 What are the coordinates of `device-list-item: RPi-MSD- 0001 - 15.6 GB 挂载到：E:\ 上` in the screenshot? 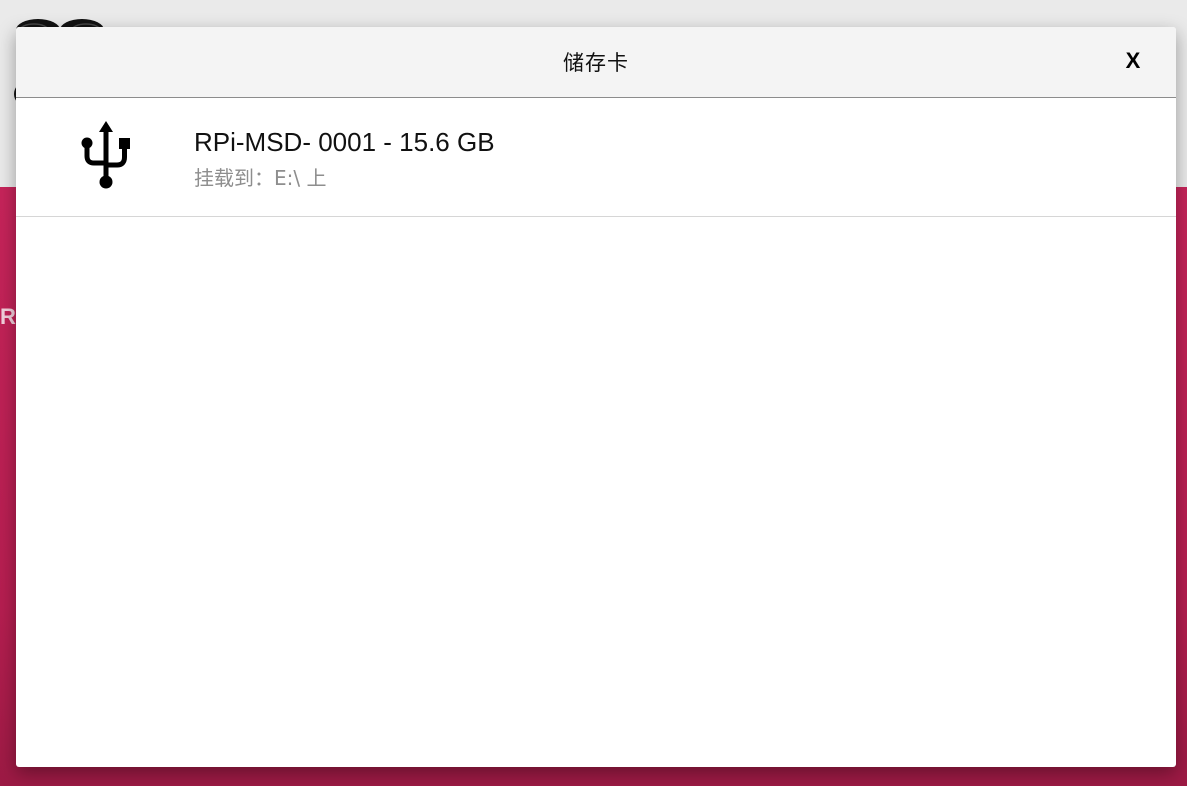 It's located at (596, 157).